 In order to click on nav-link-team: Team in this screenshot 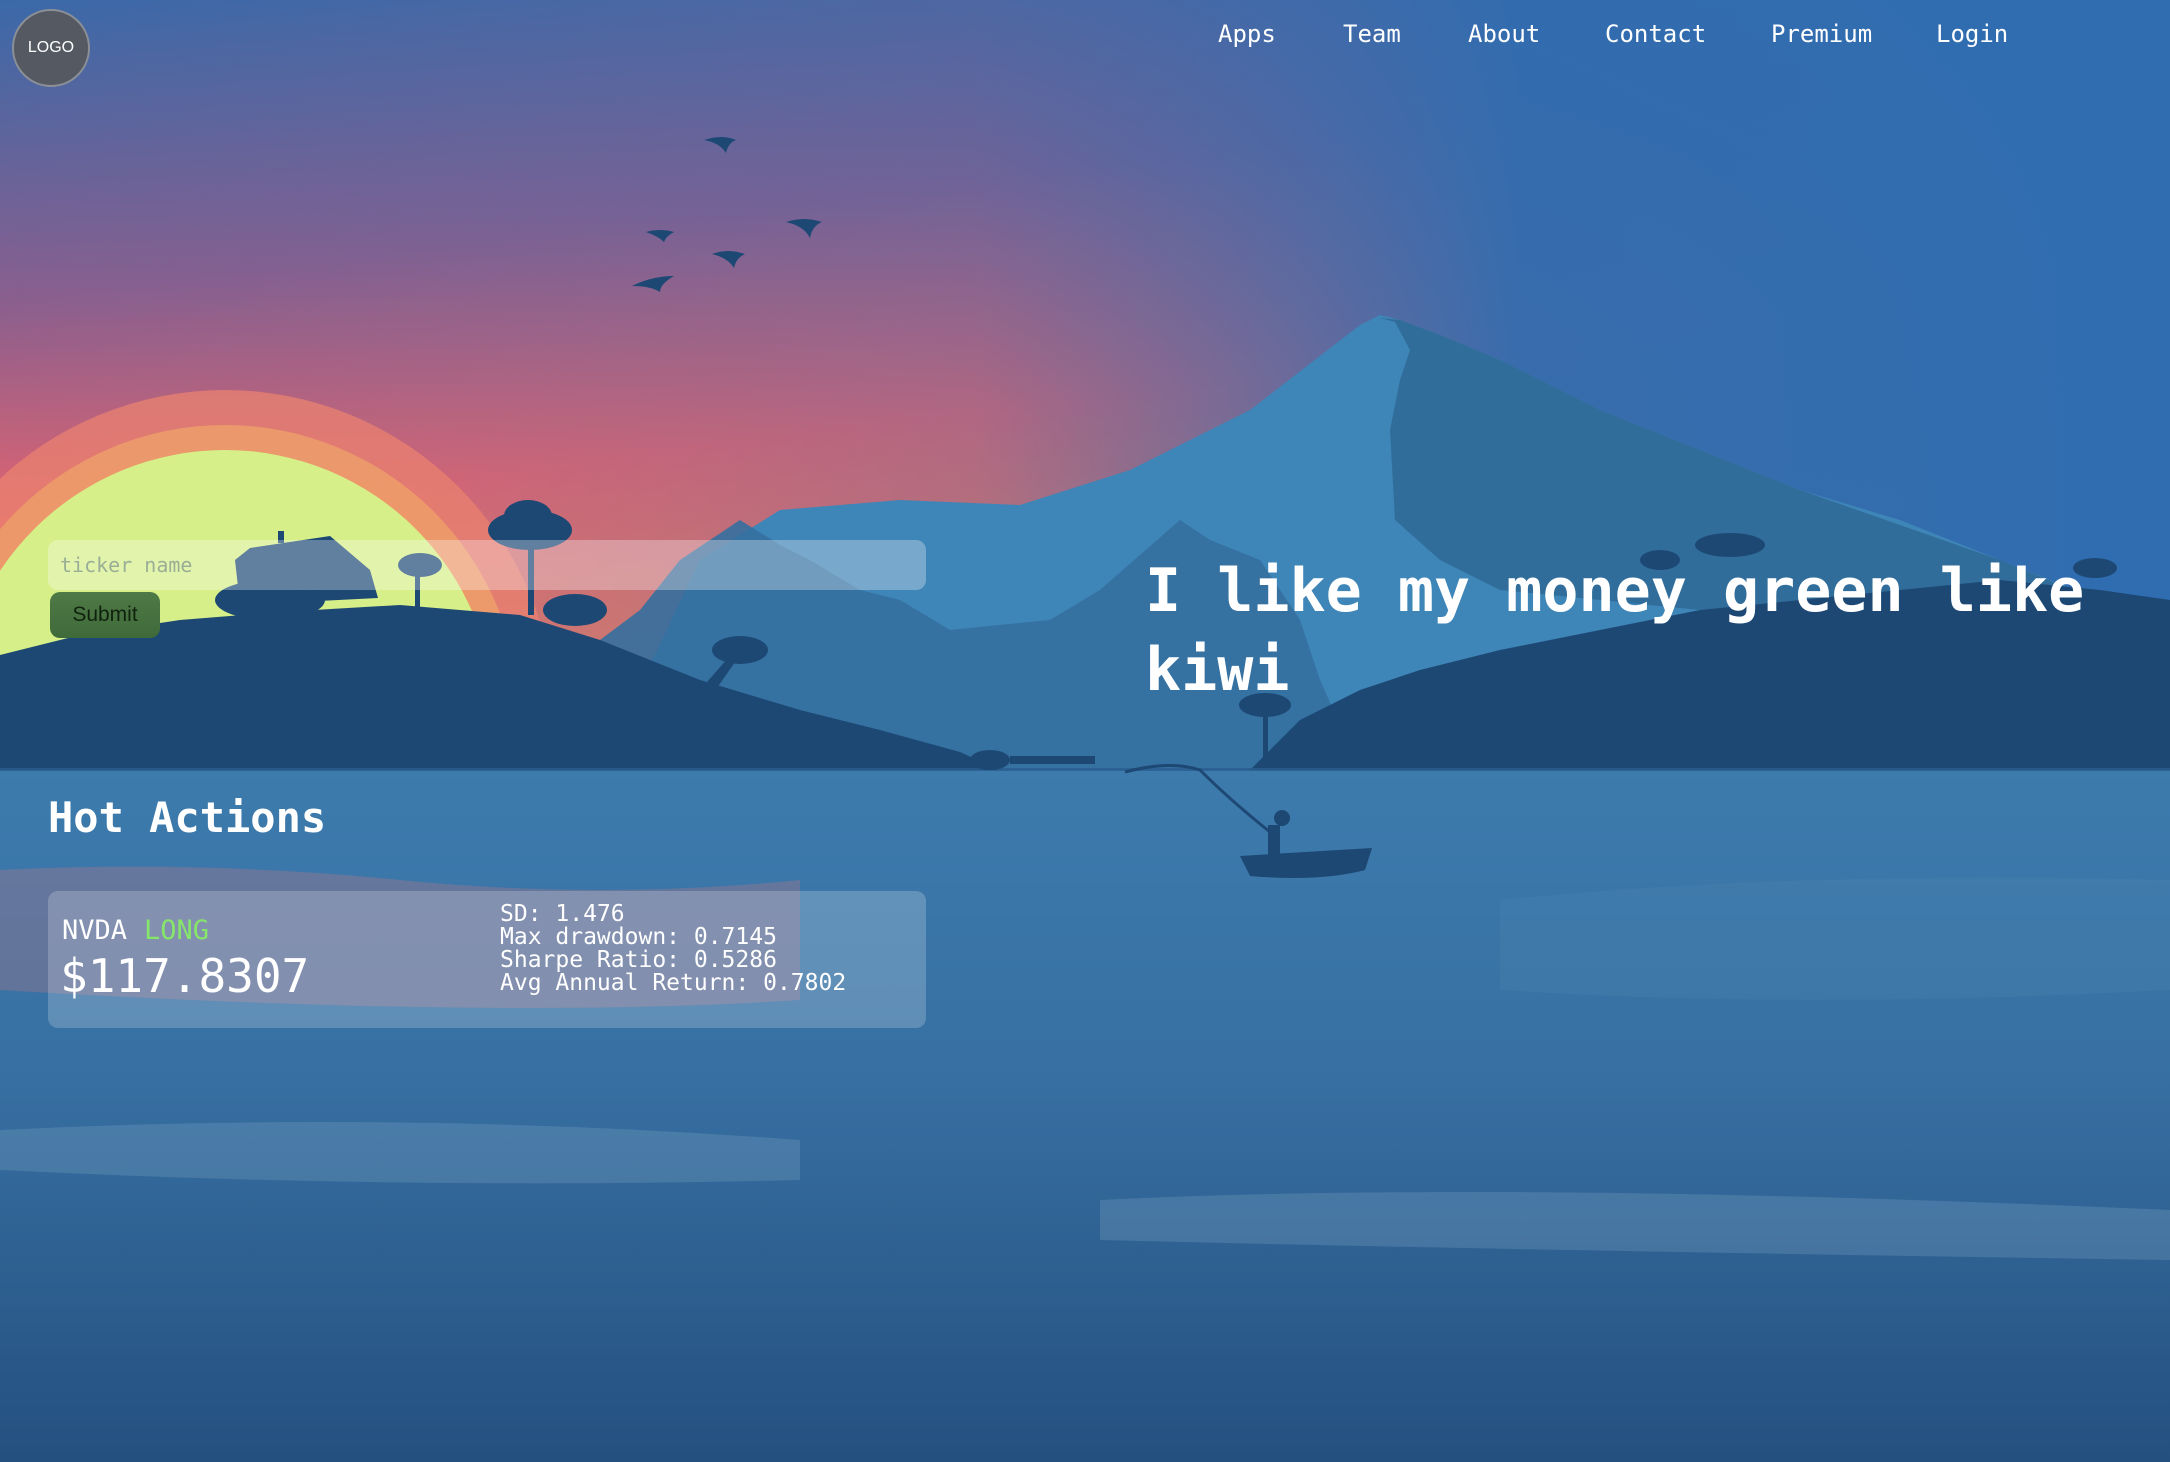, I will do `click(1372, 34)`.